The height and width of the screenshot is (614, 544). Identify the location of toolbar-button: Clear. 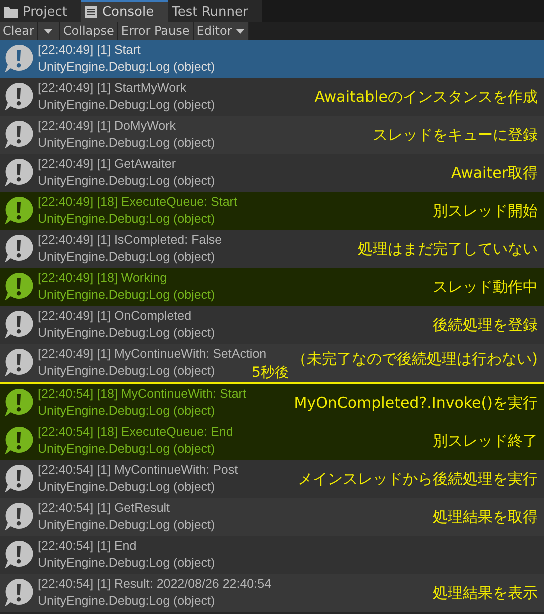
(19, 31).